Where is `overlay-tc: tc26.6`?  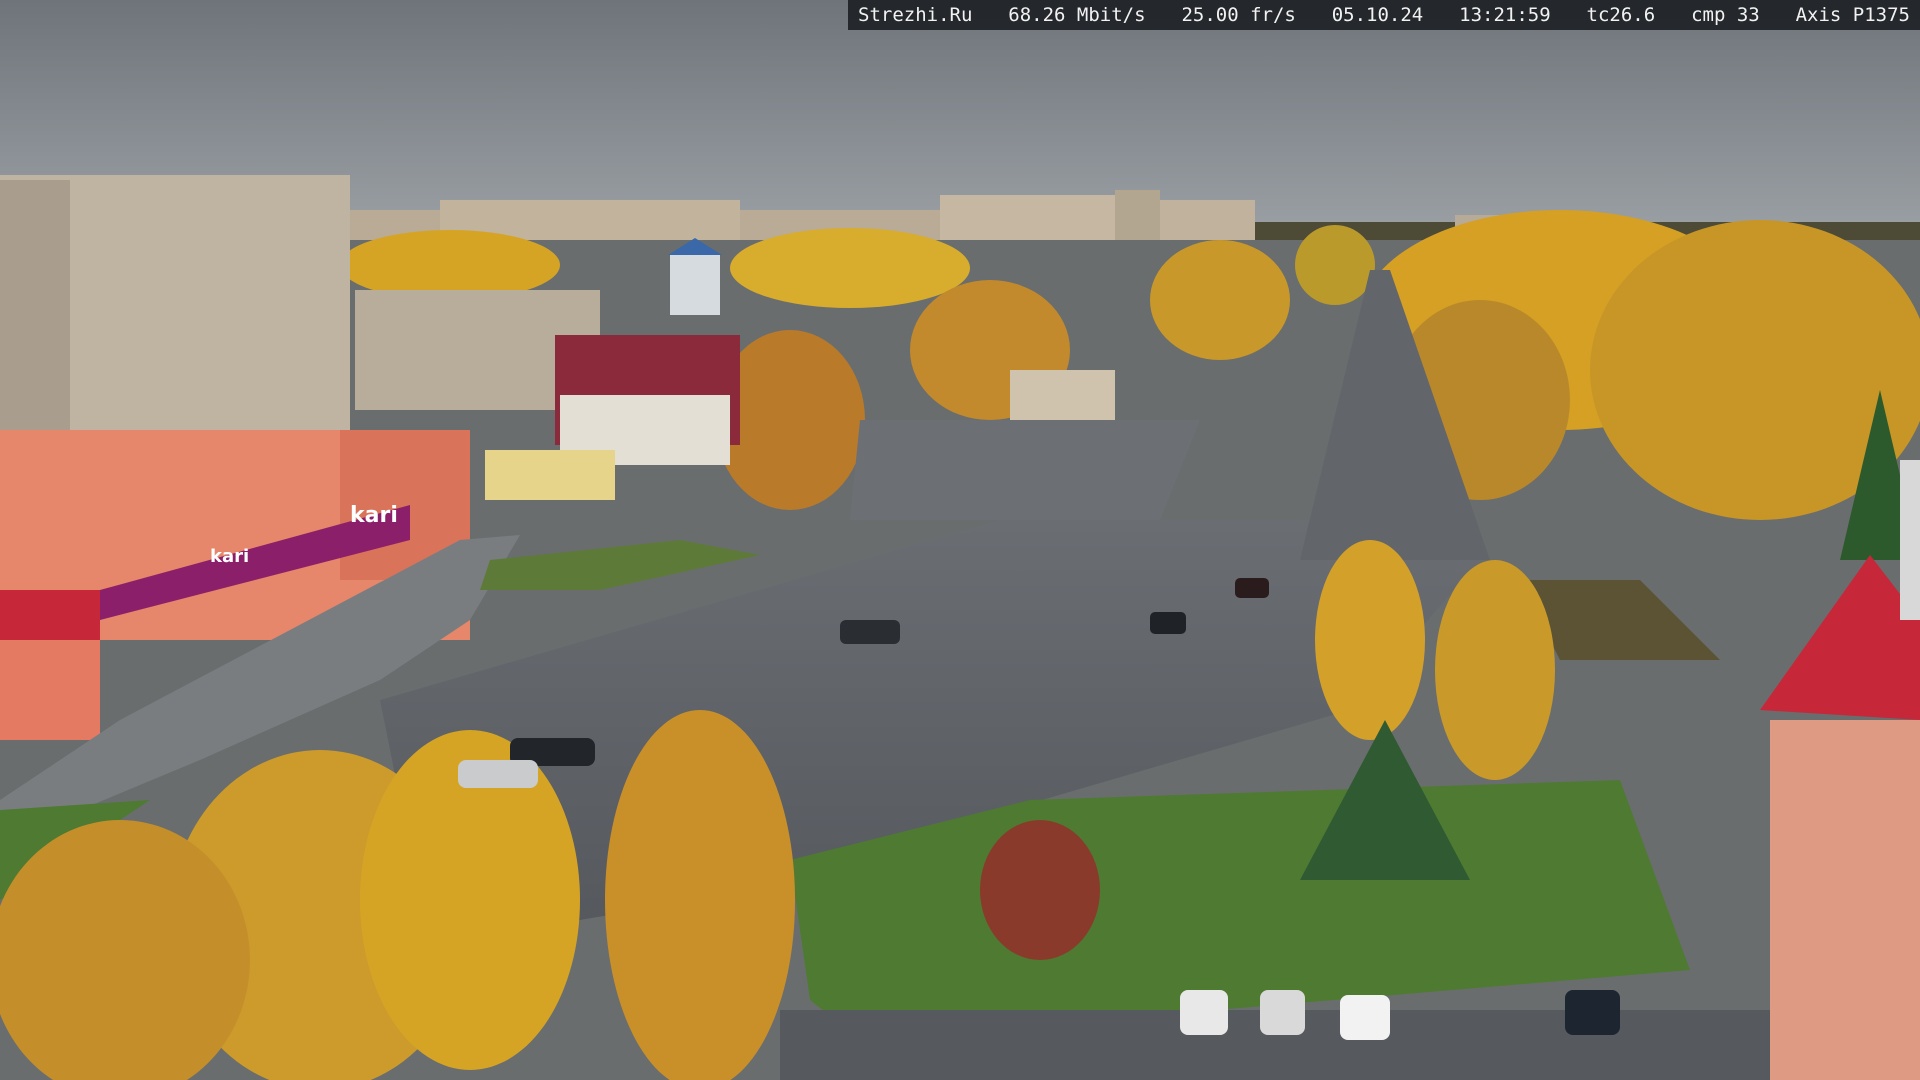 overlay-tc: tc26.6 is located at coordinates (1621, 15).